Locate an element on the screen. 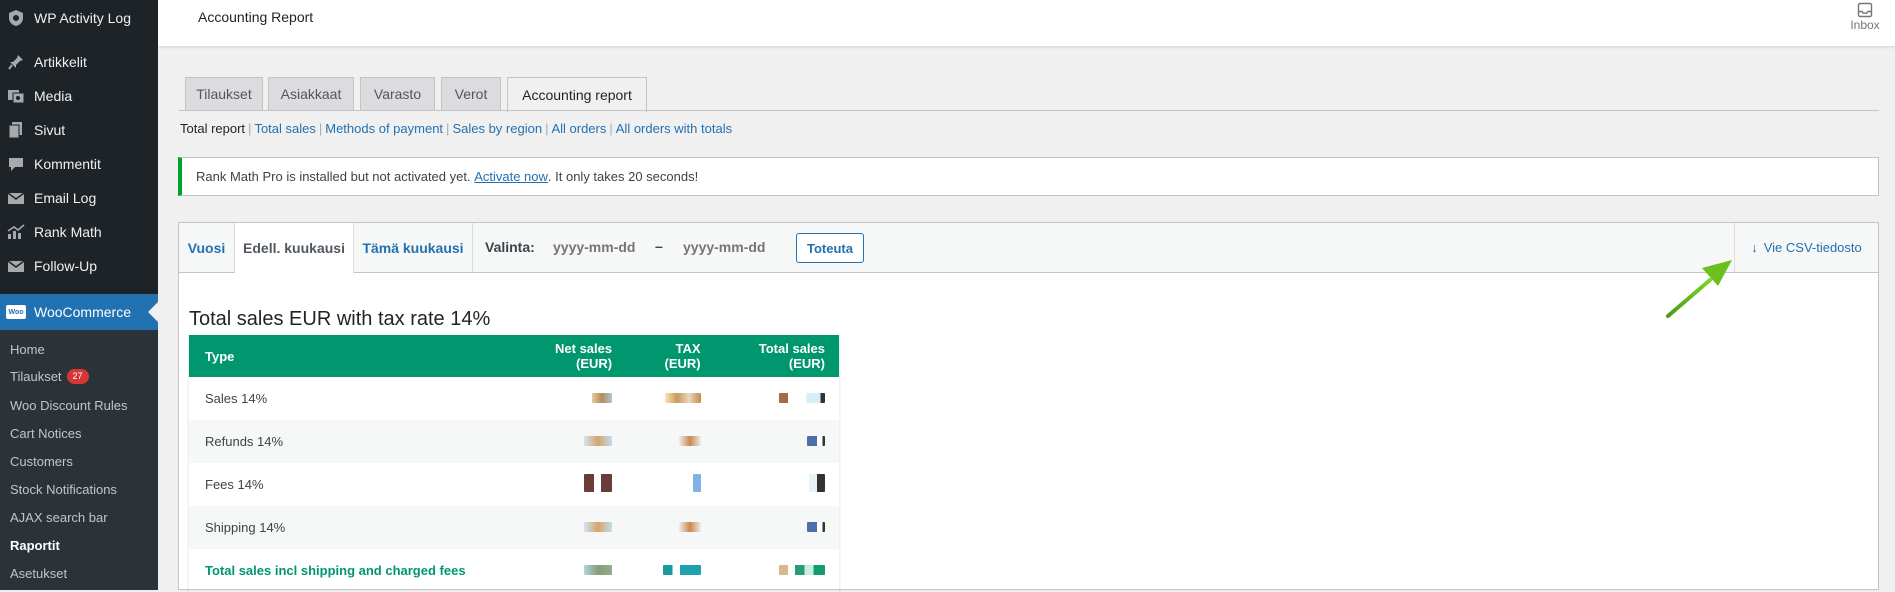 The height and width of the screenshot is (592, 1895). submenu-label: Raportit is located at coordinates (35, 545).